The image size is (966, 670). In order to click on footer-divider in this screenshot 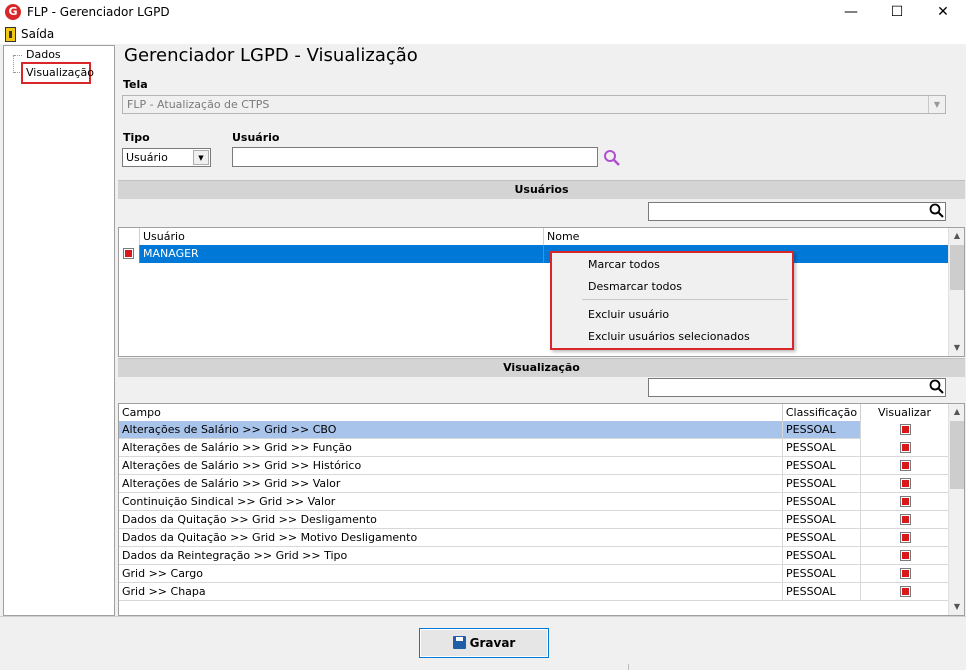, I will do `click(483, 616)`.